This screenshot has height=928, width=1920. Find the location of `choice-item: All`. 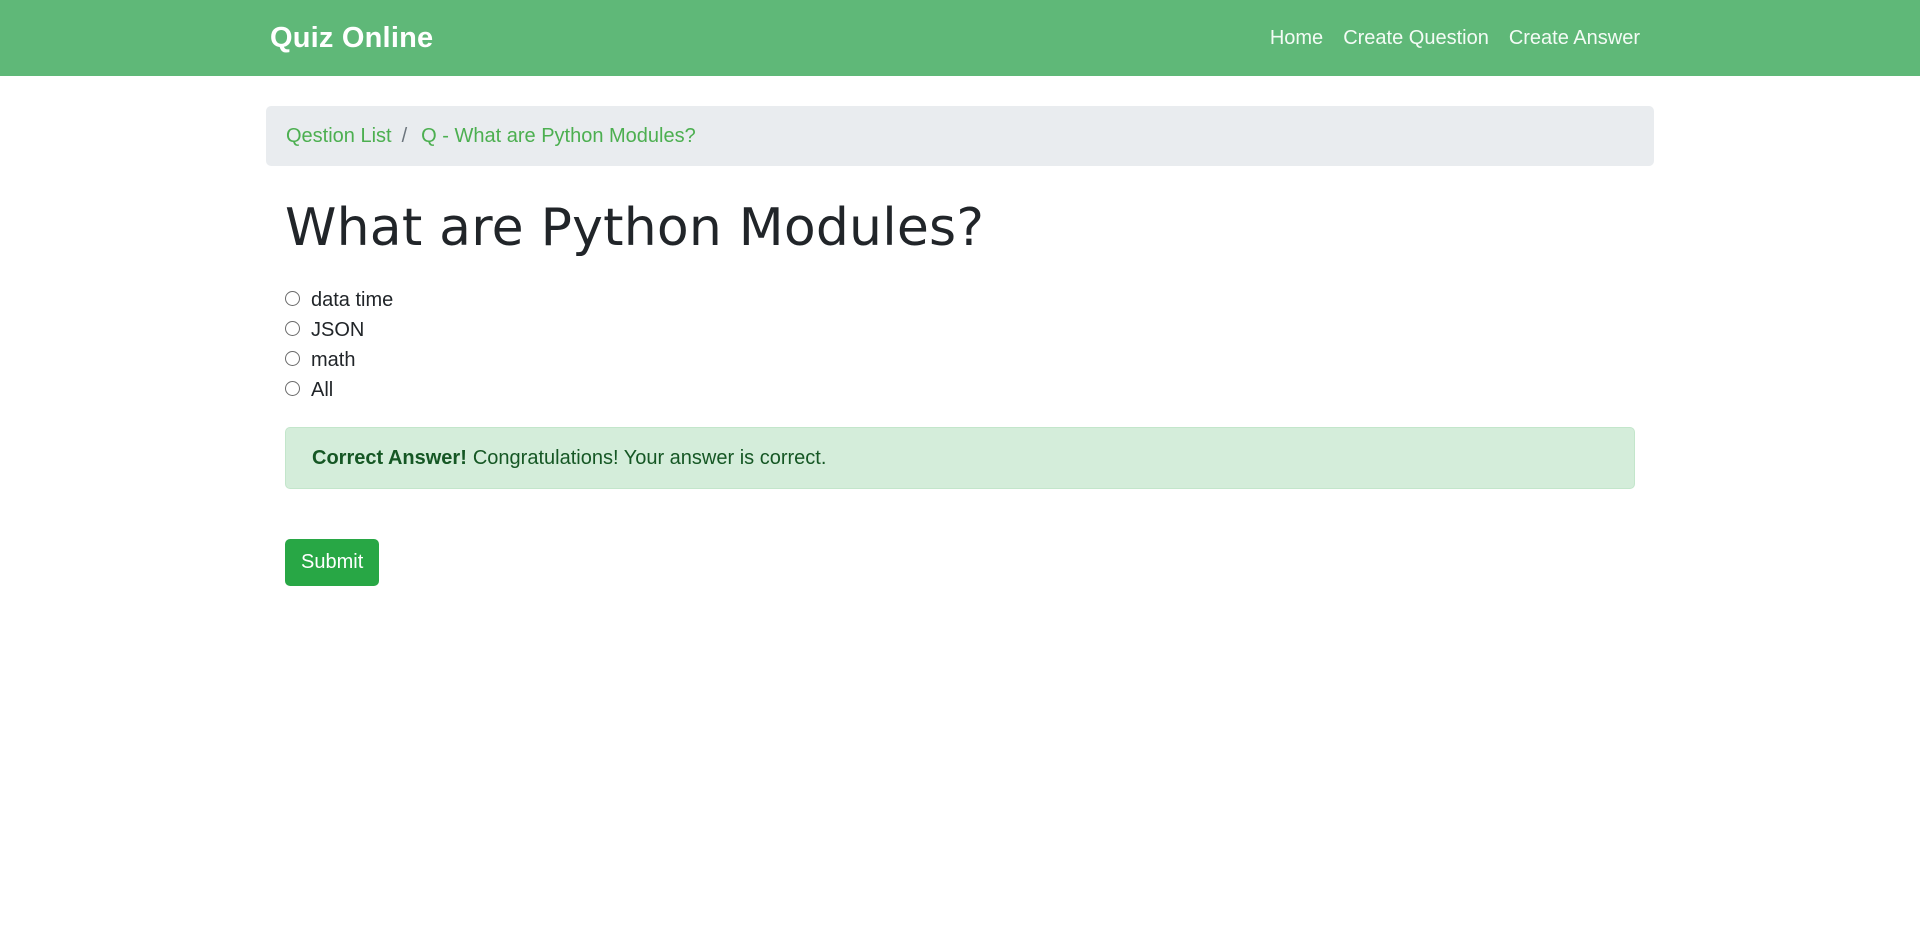

choice-item: All is located at coordinates (960, 390).